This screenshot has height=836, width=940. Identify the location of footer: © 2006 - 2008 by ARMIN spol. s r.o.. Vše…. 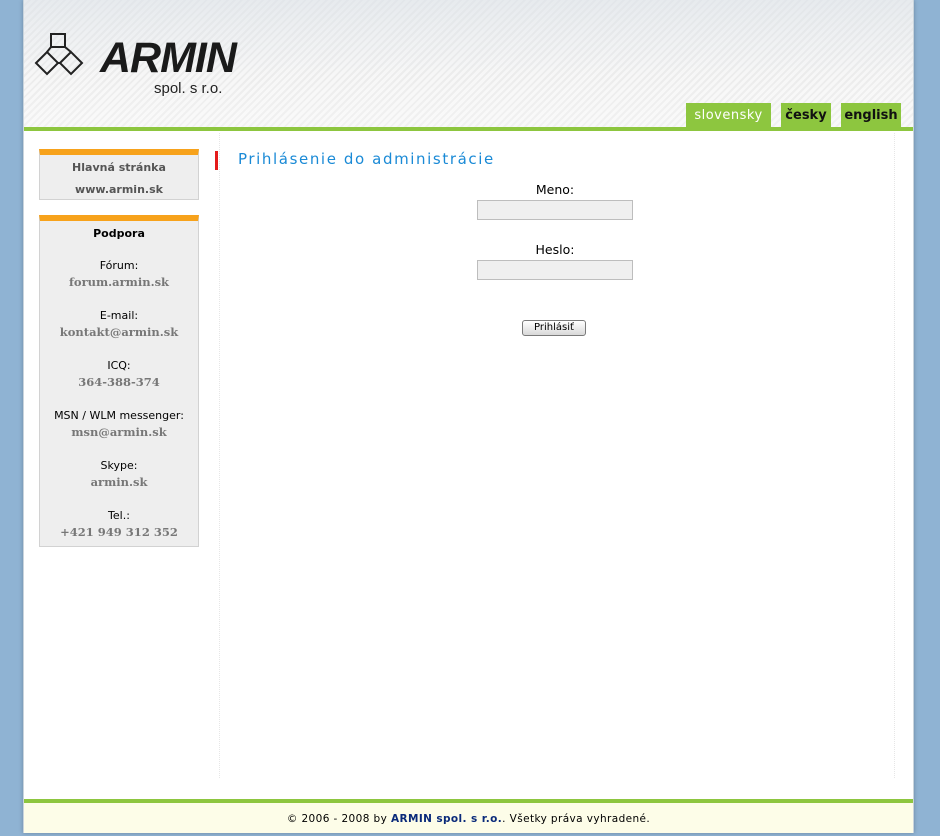
(468, 818).